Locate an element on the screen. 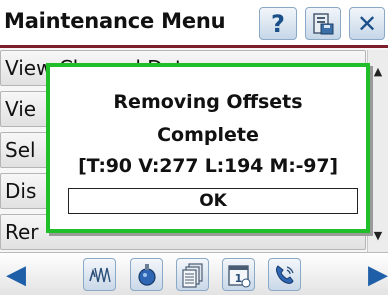 The width and height of the screenshot is (388, 295). calendar-1-icon: 1 is located at coordinates (238, 275).